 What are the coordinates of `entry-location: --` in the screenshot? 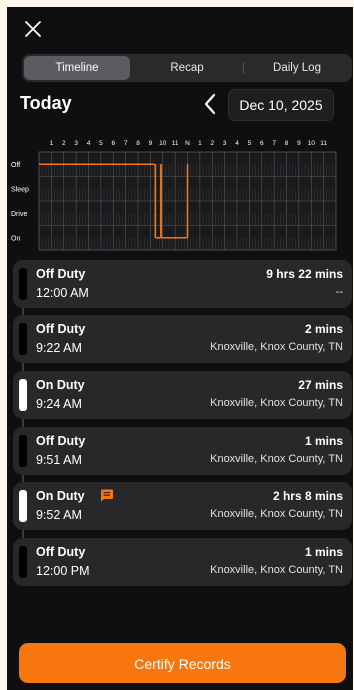 It's located at (339, 292).